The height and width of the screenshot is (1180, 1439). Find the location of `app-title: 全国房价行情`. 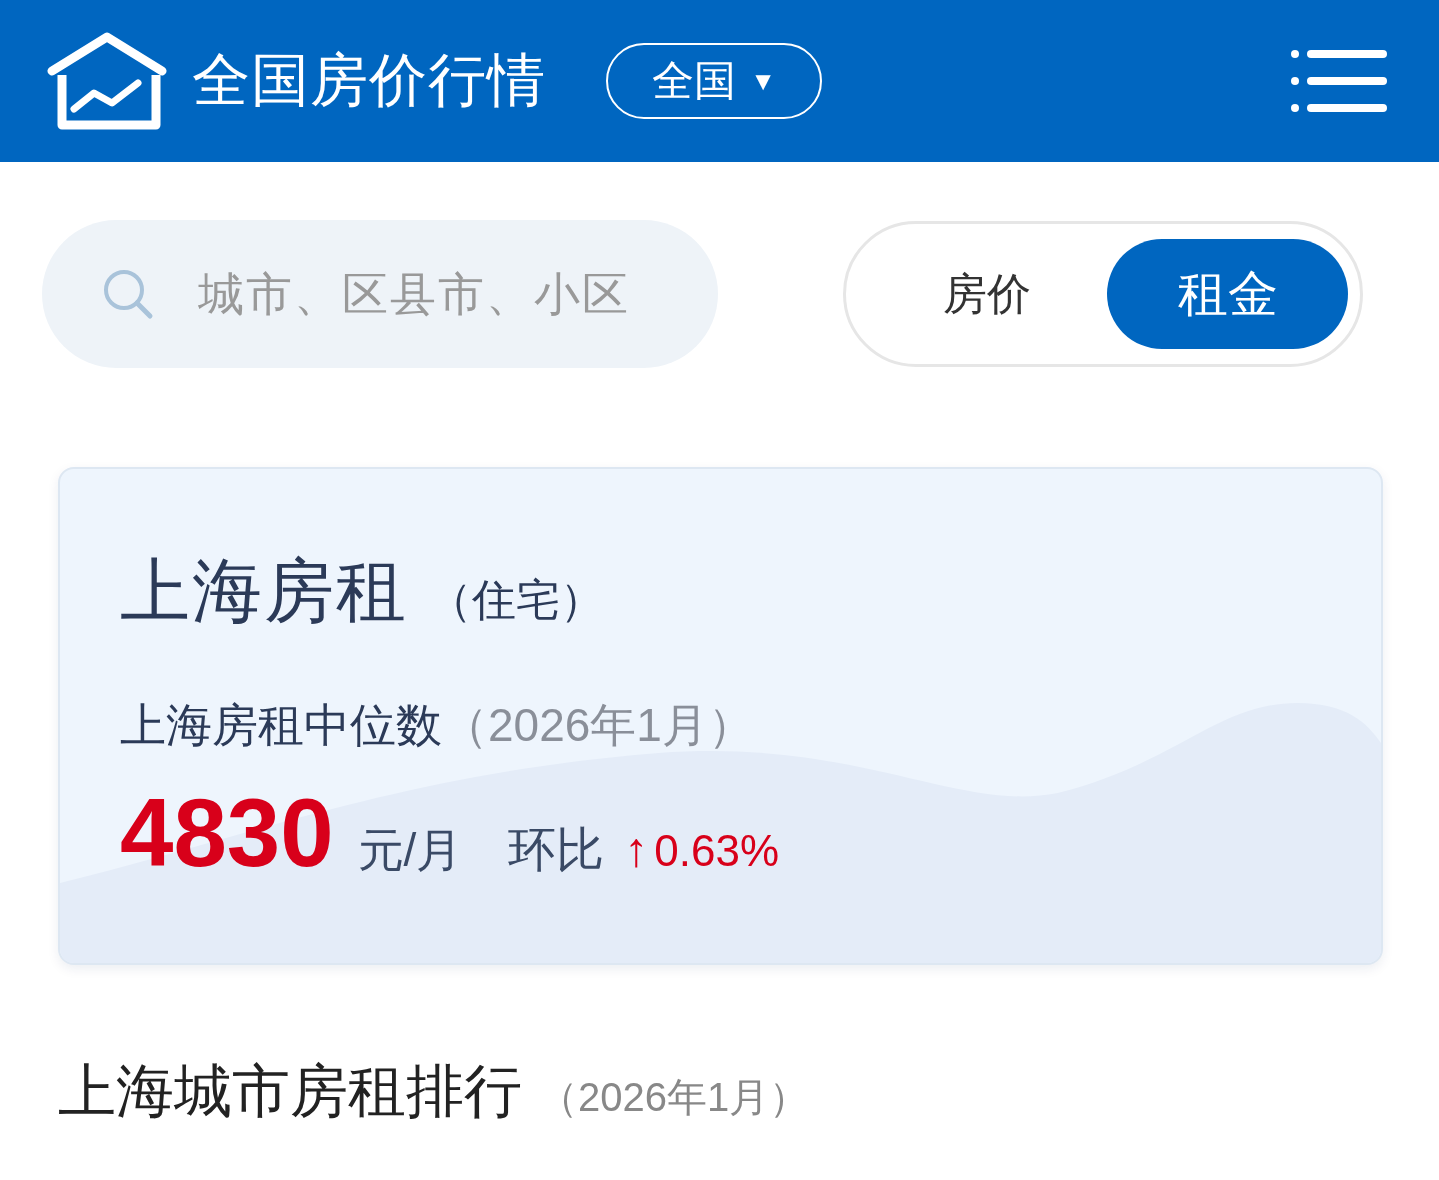

app-title: 全国房价行情 is located at coordinates (369, 80).